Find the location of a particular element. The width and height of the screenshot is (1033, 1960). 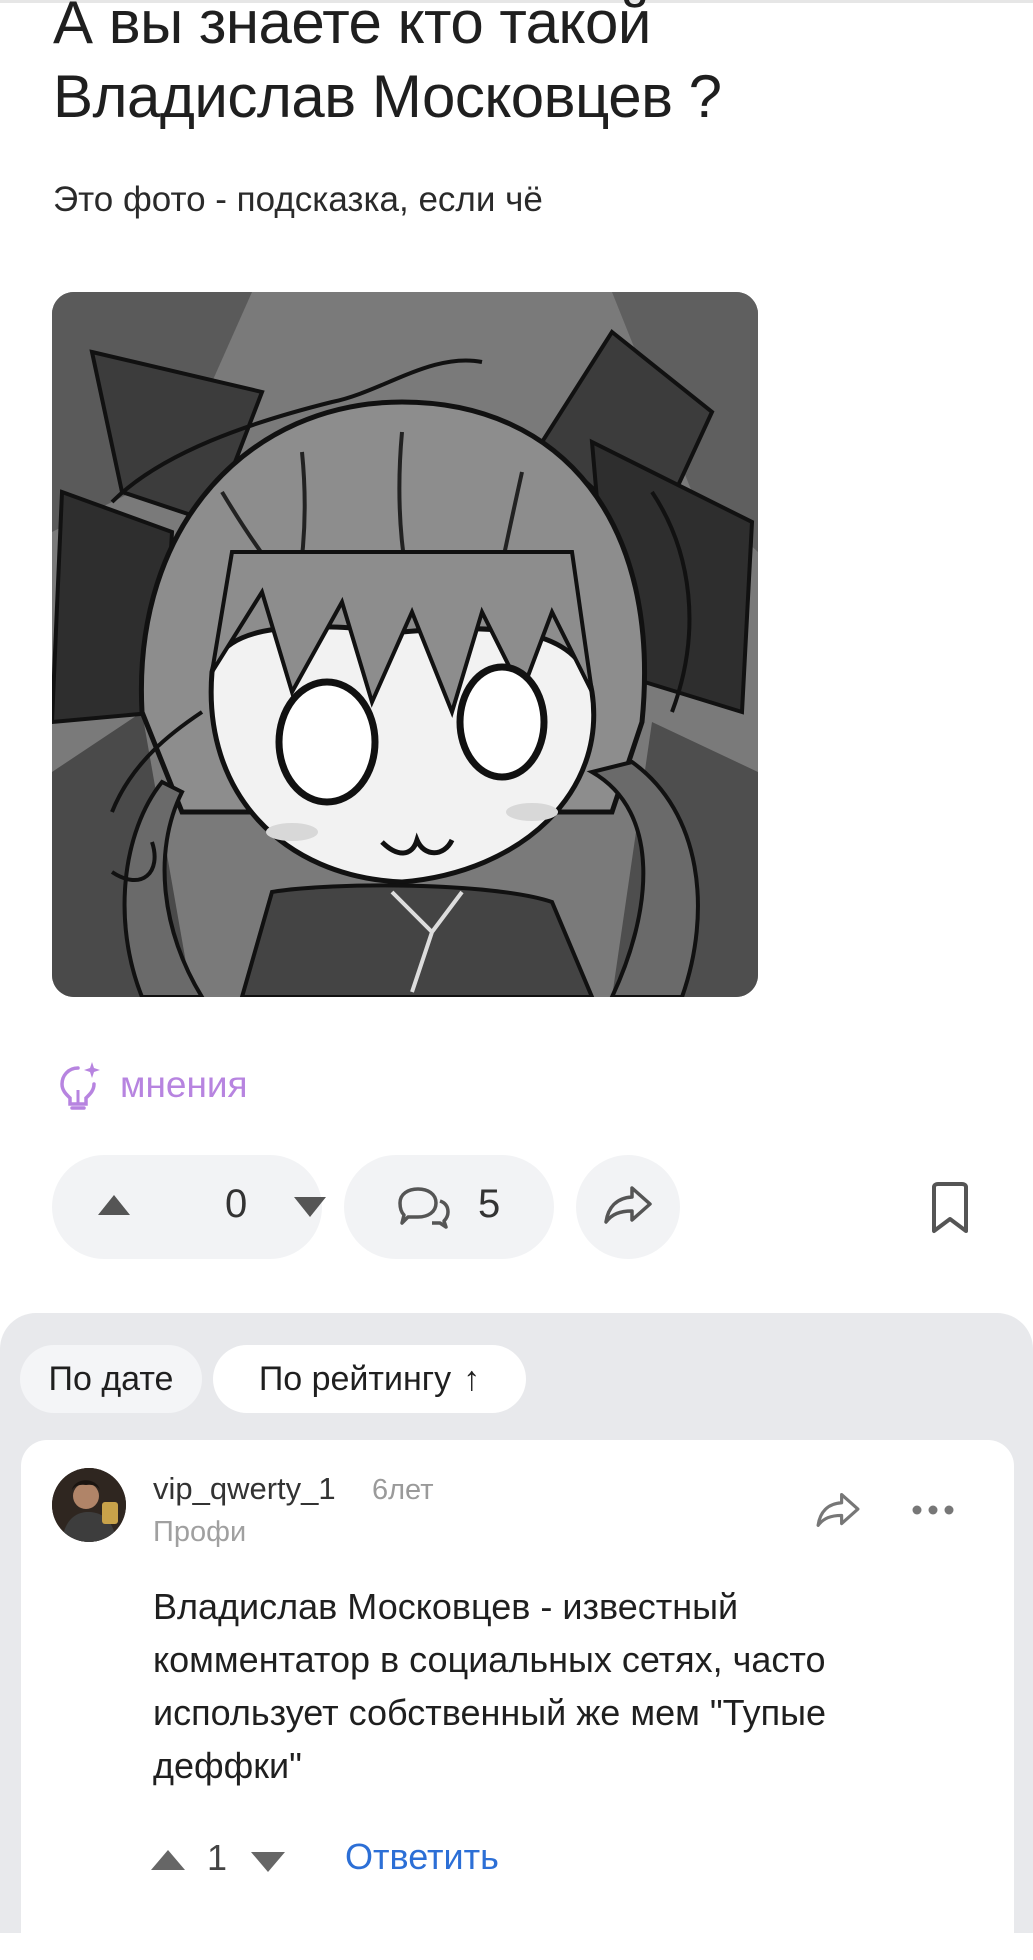

arrow-up-icon: ↑ is located at coordinates (472, 1378).